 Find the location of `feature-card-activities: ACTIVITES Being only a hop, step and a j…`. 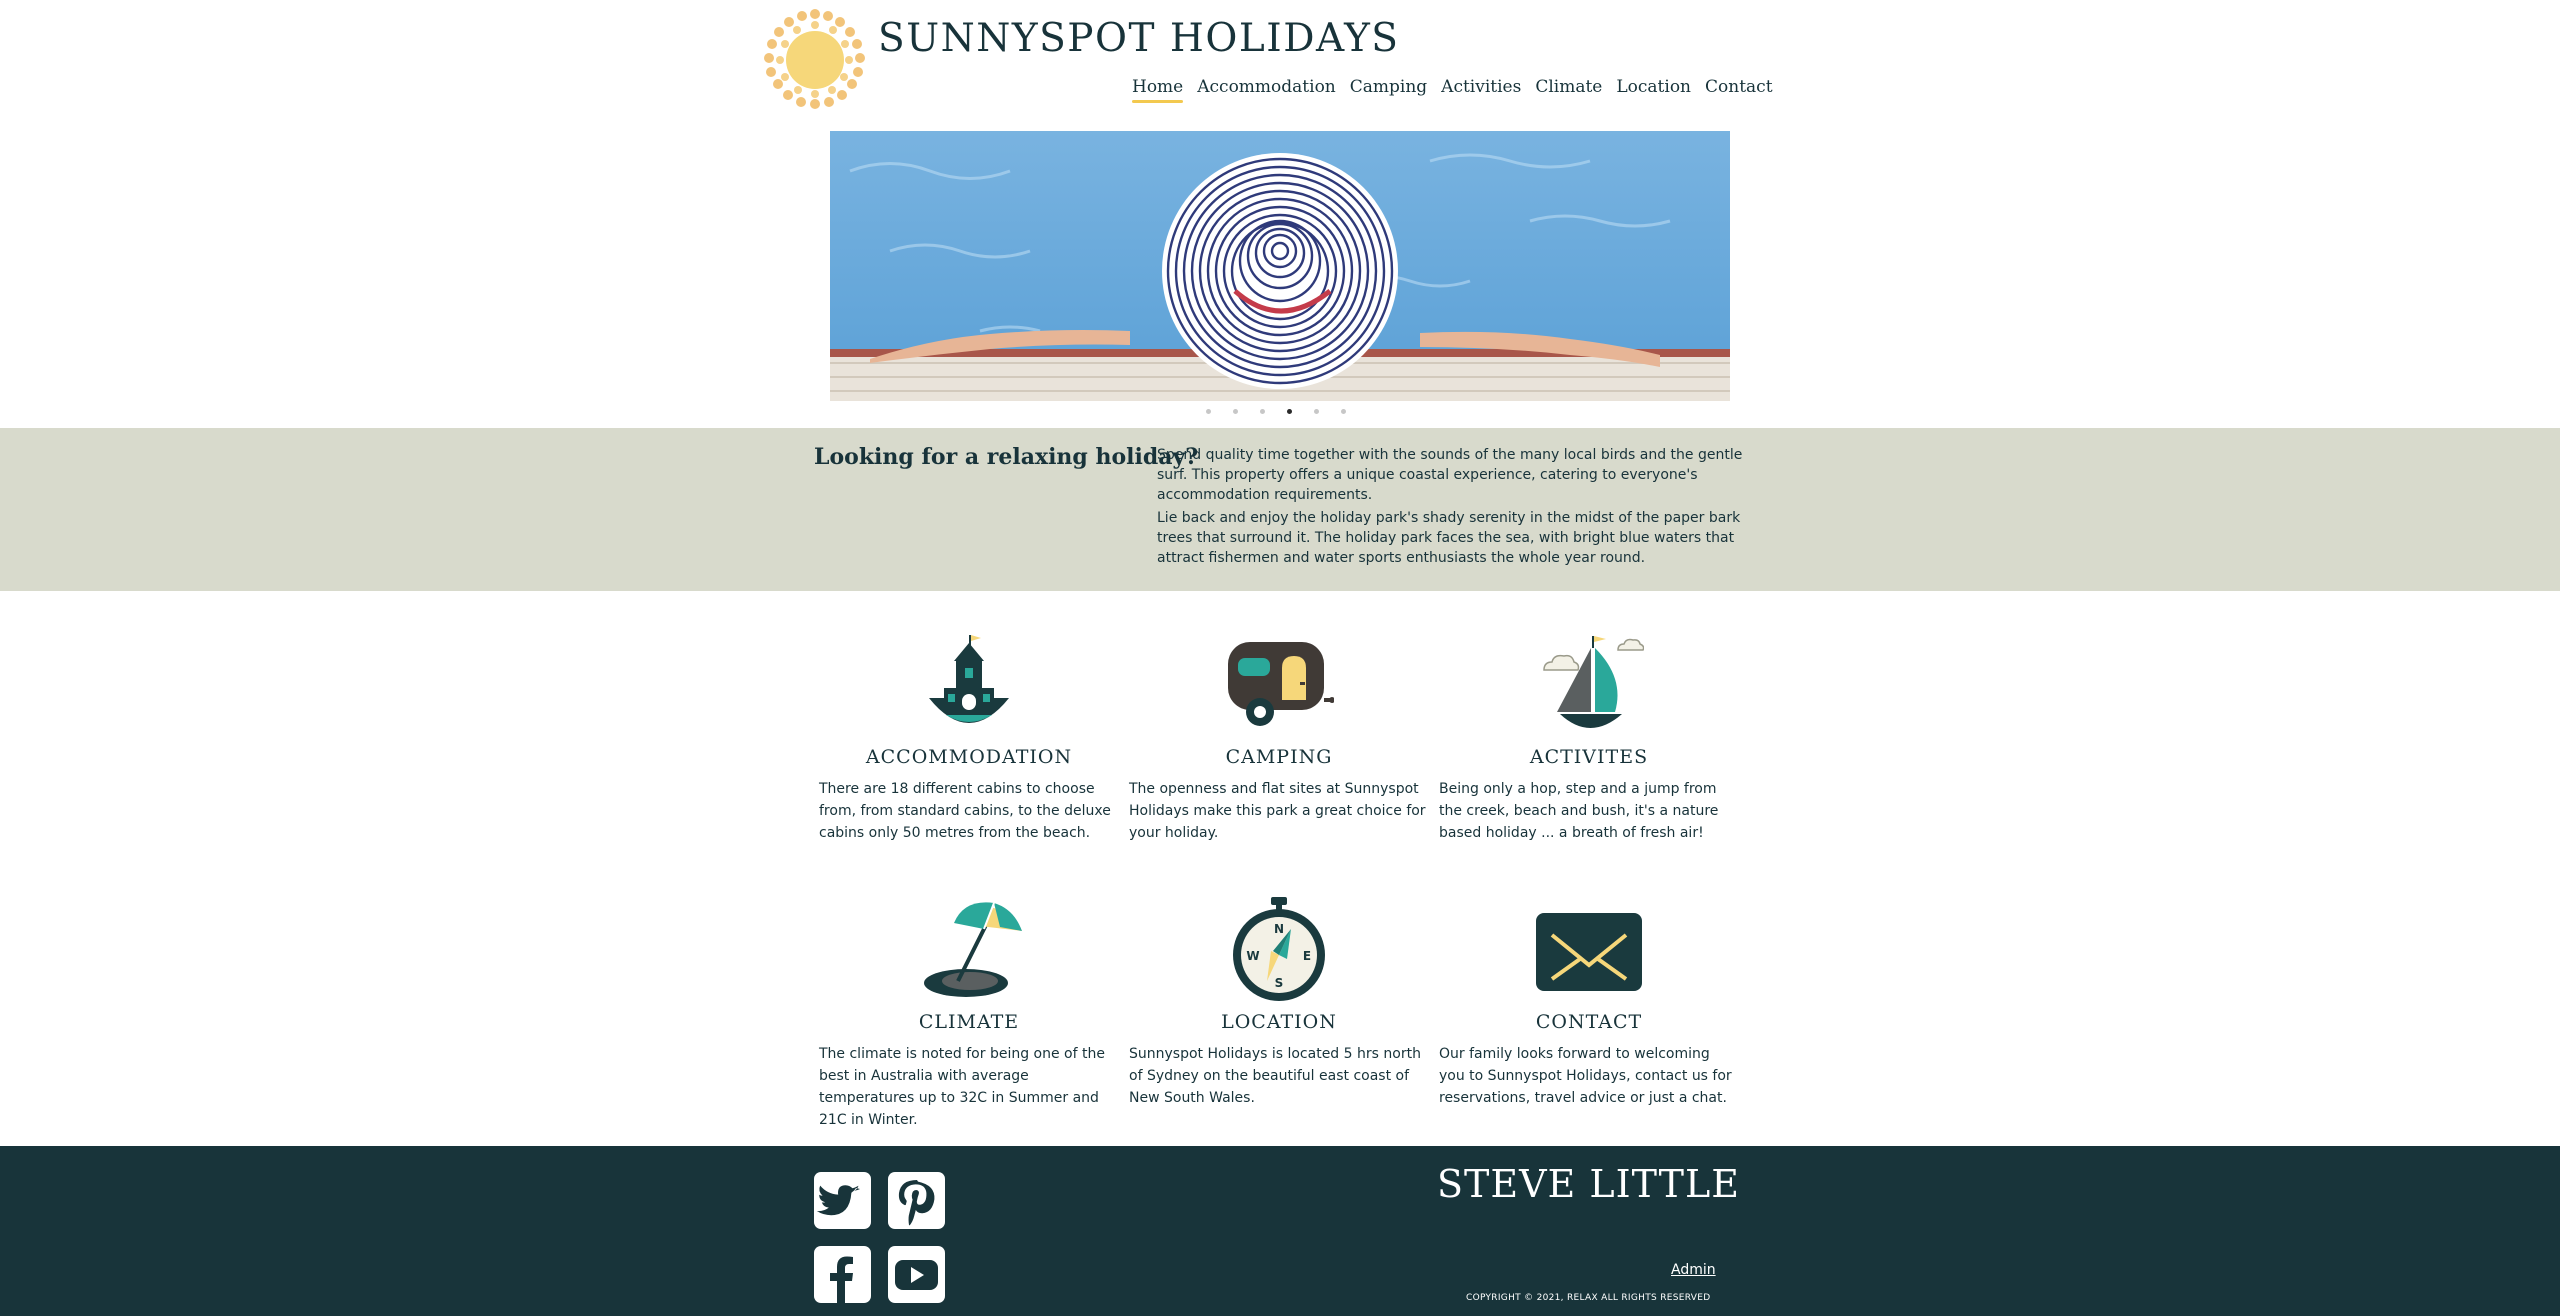

feature-card-activities: ACTIVITES Being only a hop, step and a j… is located at coordinates (1589, 740).